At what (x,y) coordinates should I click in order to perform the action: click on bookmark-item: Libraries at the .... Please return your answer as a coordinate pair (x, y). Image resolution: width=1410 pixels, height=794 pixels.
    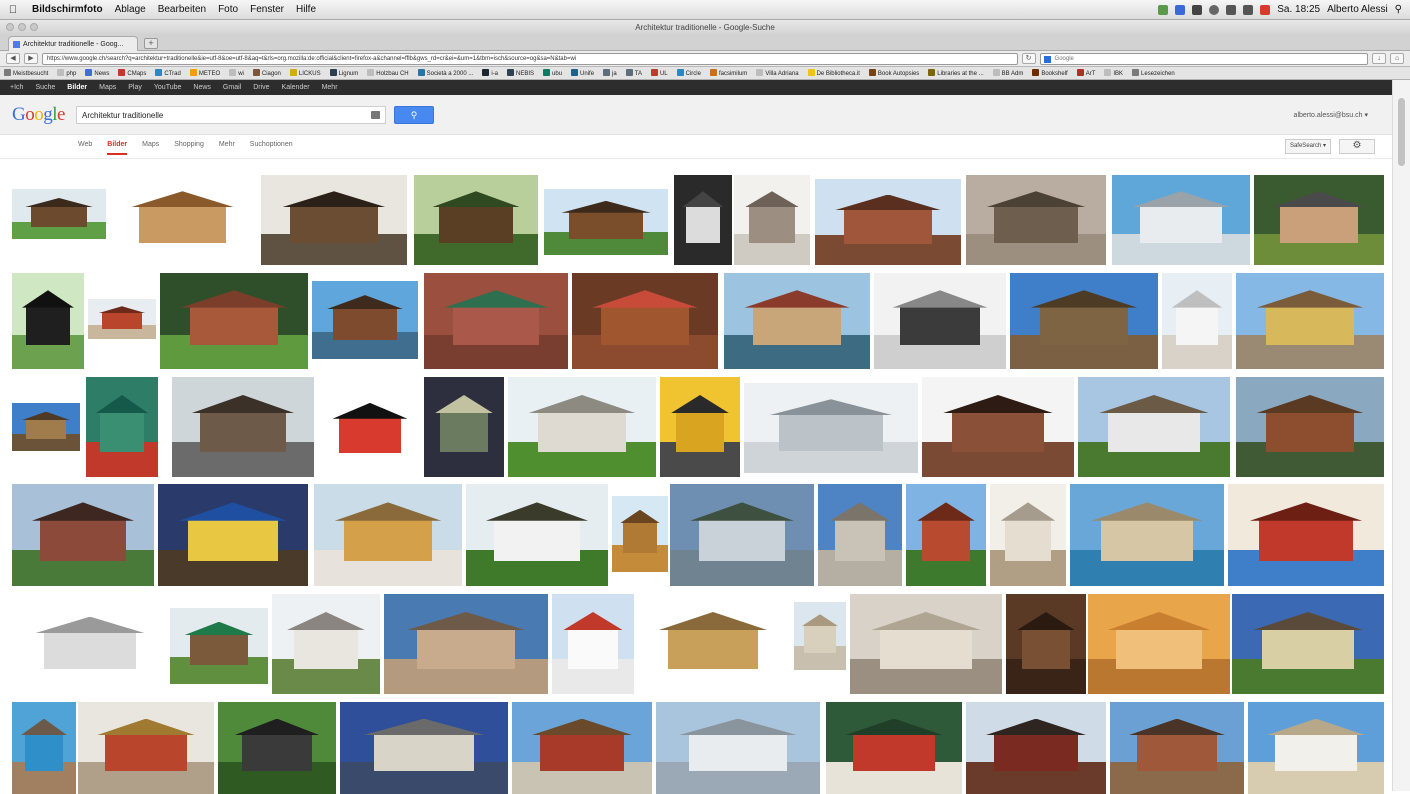
    Looking at the image, I should click on (956, 73).